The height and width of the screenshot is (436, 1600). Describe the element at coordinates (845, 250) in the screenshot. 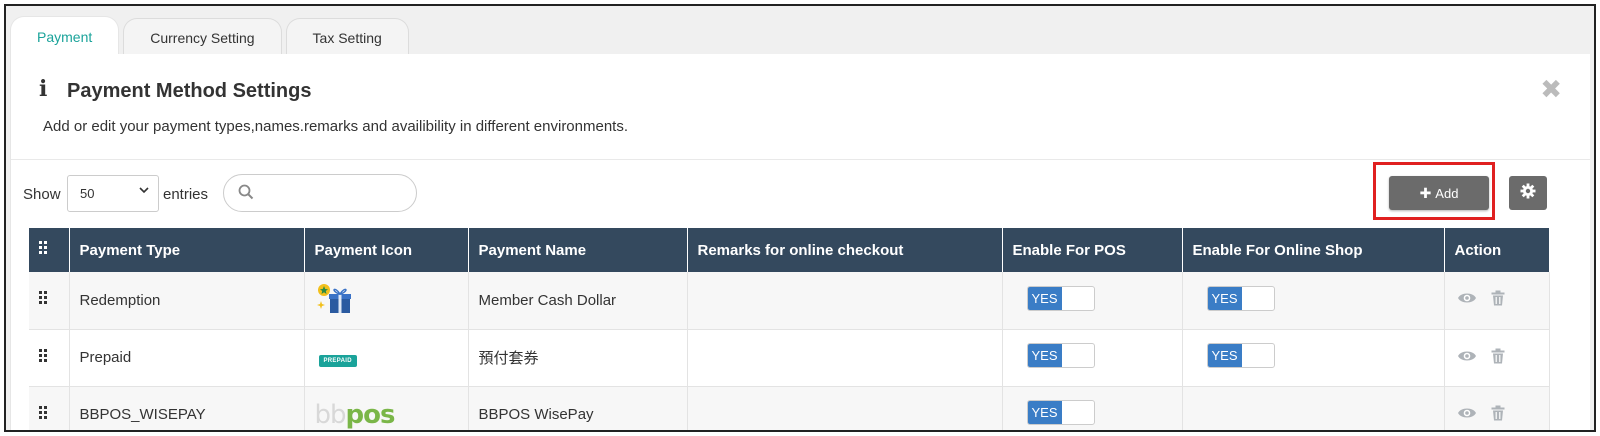

I see `column-header-remarks: Remarks for online checkout` at that location.